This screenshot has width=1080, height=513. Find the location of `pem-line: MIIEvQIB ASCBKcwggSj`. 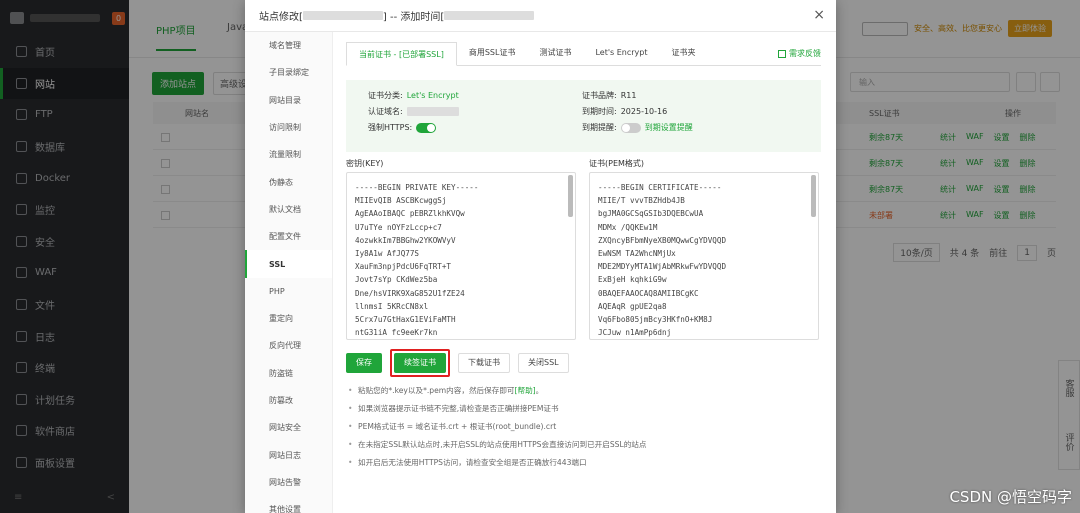

pem-line: MIIEvQIB ASCBKcwggSj is located at coordinates (401, 201).